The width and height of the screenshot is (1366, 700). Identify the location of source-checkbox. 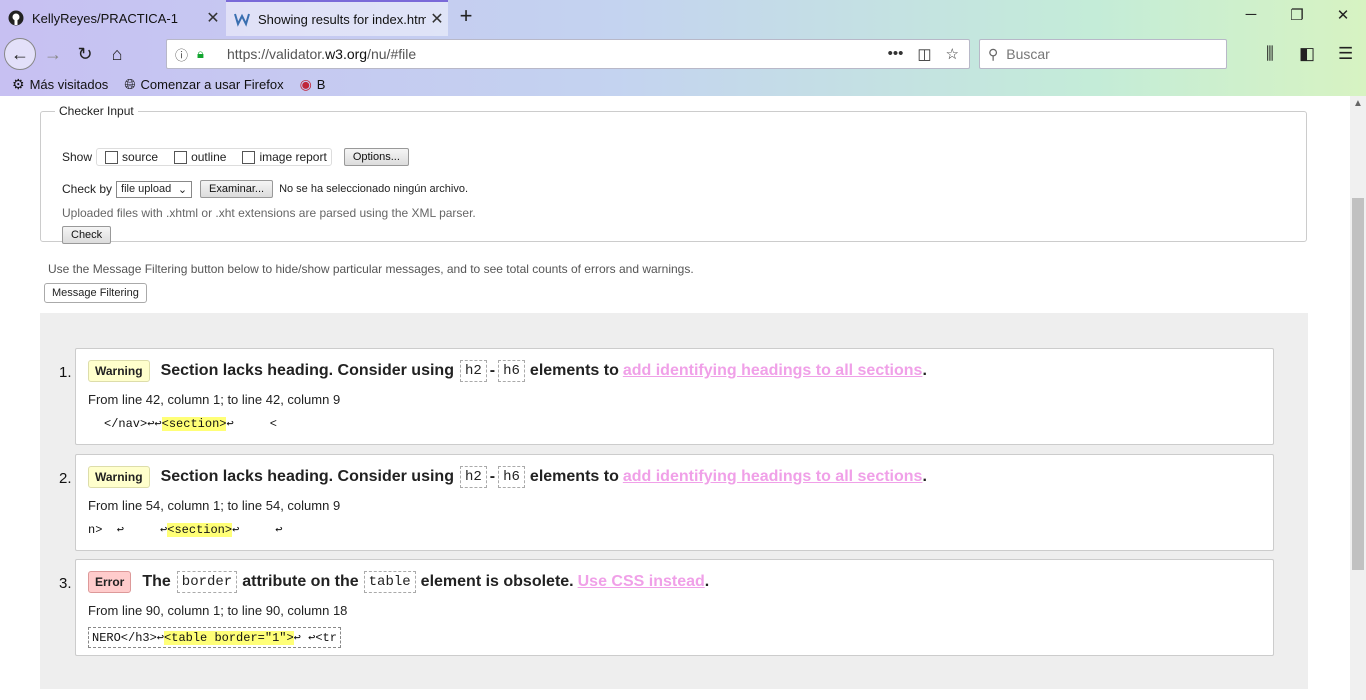
(112, 157).